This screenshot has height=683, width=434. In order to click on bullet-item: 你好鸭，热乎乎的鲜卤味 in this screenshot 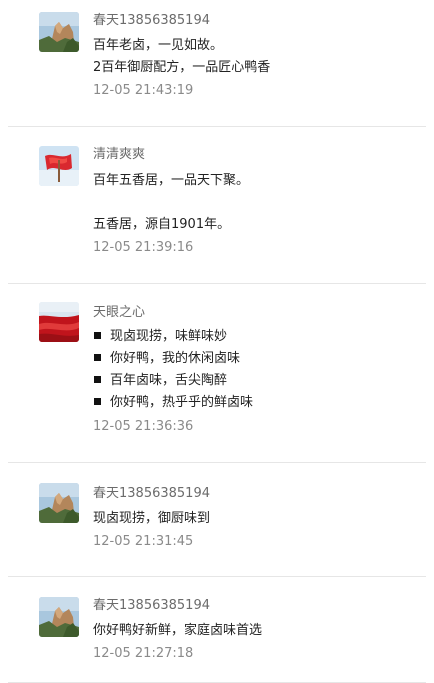, I will do `click(255, 403)`.